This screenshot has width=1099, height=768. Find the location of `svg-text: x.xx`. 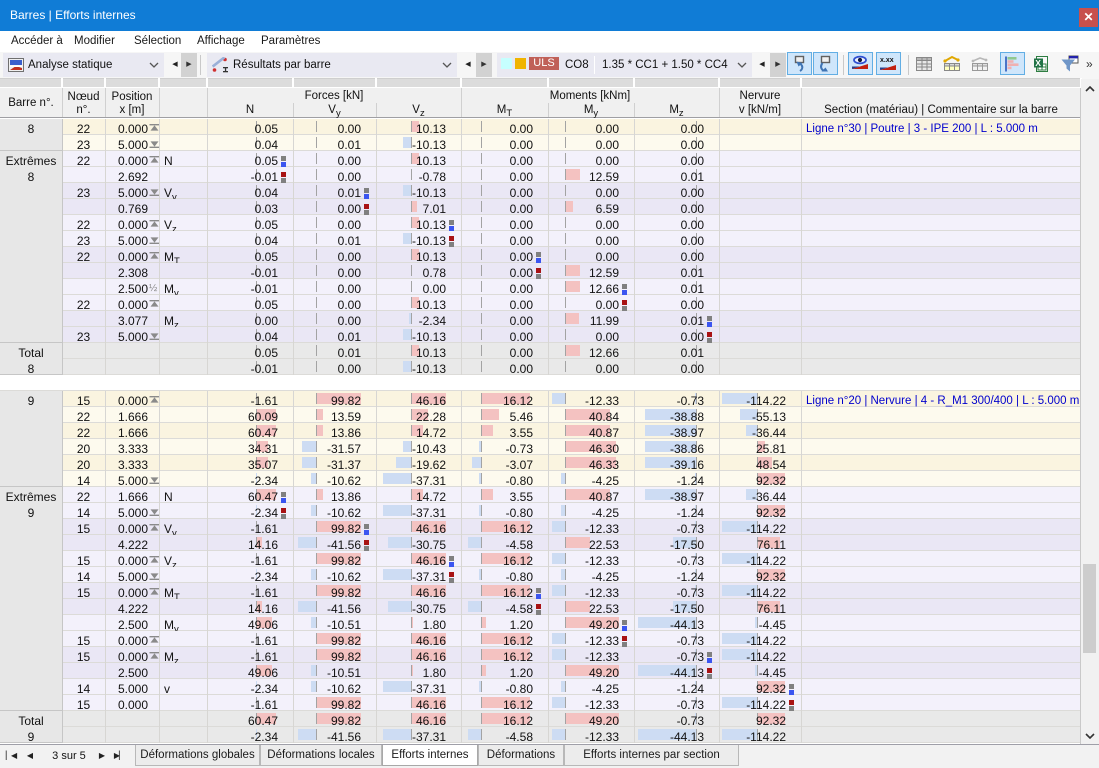

svg-text: x.xx is located at coordinates (887, 60).